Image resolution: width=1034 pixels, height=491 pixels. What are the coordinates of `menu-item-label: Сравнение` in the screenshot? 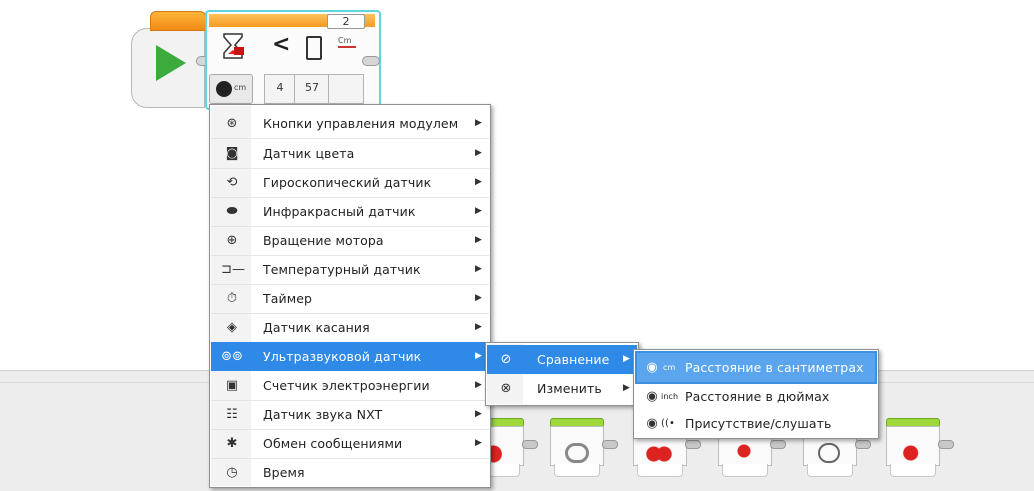 It's located at (573, 359).